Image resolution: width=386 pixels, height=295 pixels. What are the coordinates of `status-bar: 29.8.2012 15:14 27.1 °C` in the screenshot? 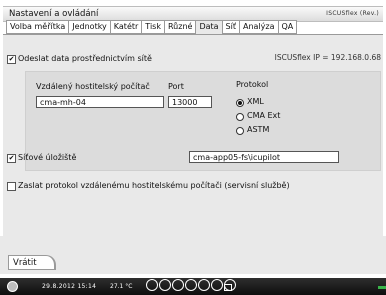 It's located at (193, 286).